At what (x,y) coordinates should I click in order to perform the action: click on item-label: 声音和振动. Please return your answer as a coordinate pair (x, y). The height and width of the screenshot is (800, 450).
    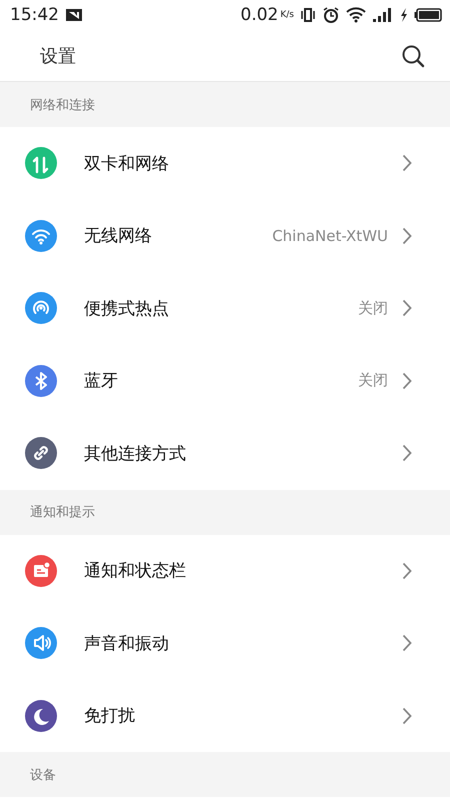
    Looking at the image, I should click on (127, 643).